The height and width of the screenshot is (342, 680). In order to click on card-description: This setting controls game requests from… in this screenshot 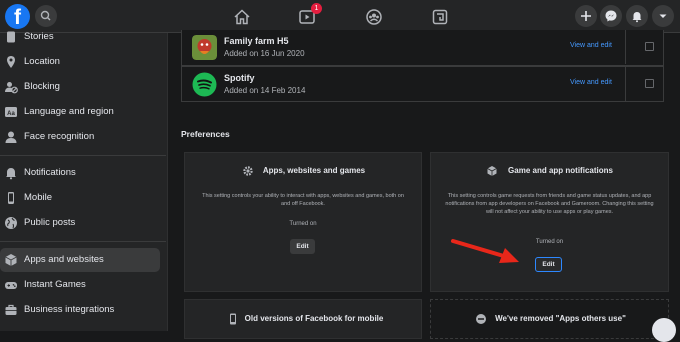, I will do `click(549, 204)`.